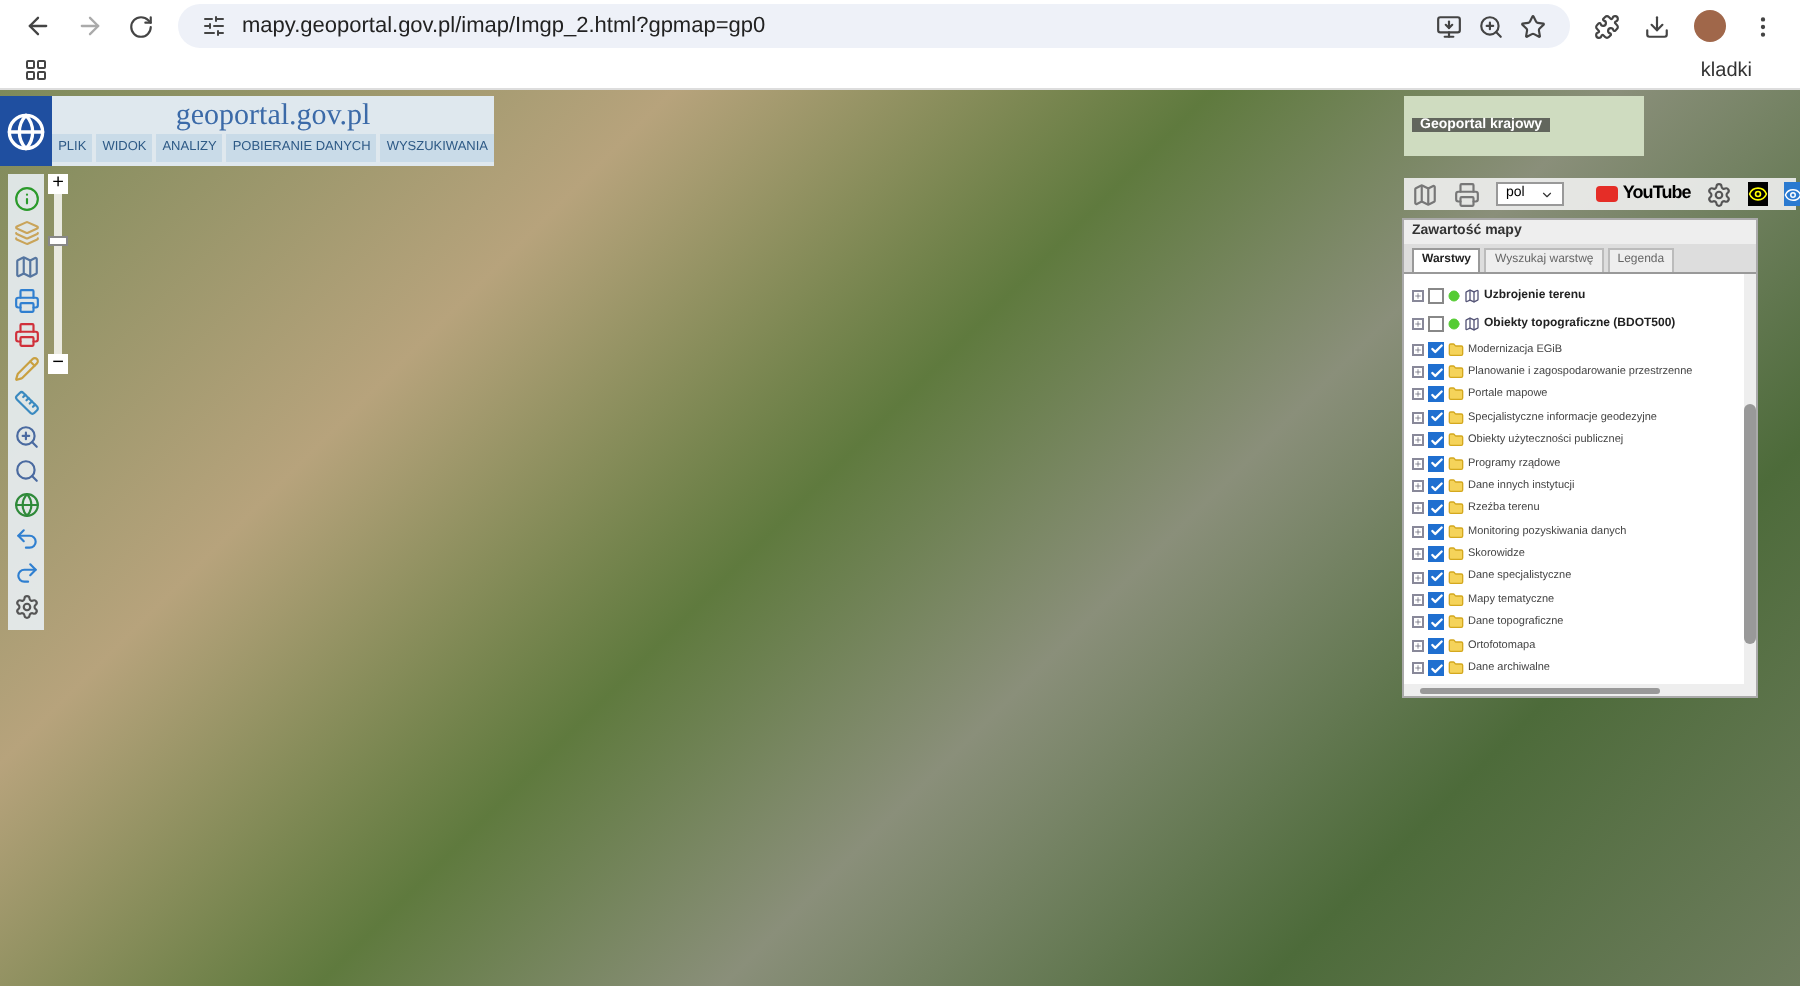 The height and width of the screenshot is (986, 1800). What do you see at coordinates (1491, 26) in the screenshot?
I see `zoom-icon` at bounding box center [1491, 26].